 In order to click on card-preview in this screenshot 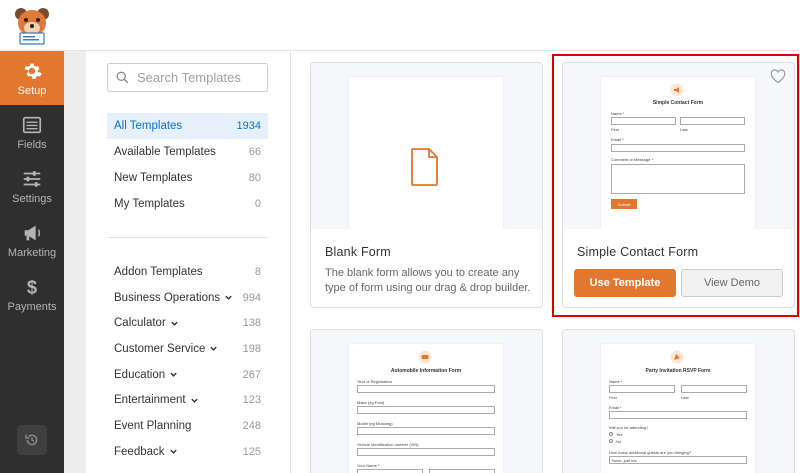, I will do `click(426, 146)`.